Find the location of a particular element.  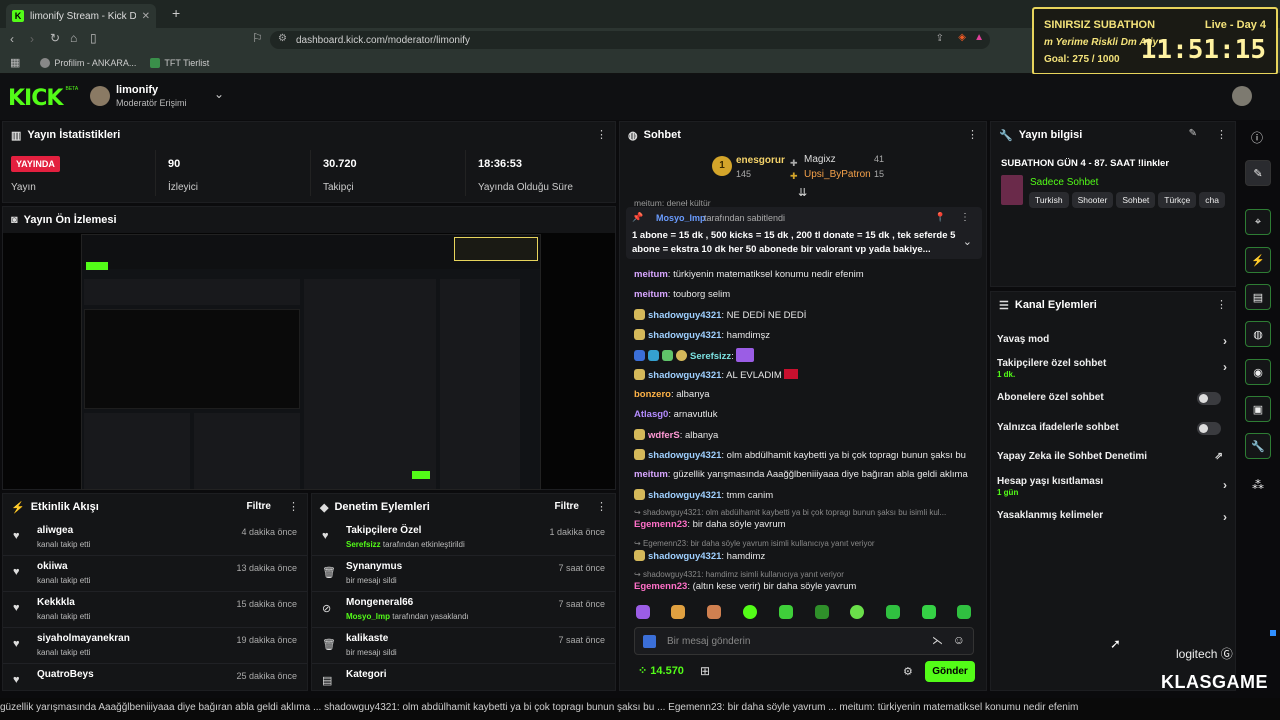

chat-icon: ◍ is located at coordinates (1258, 334).